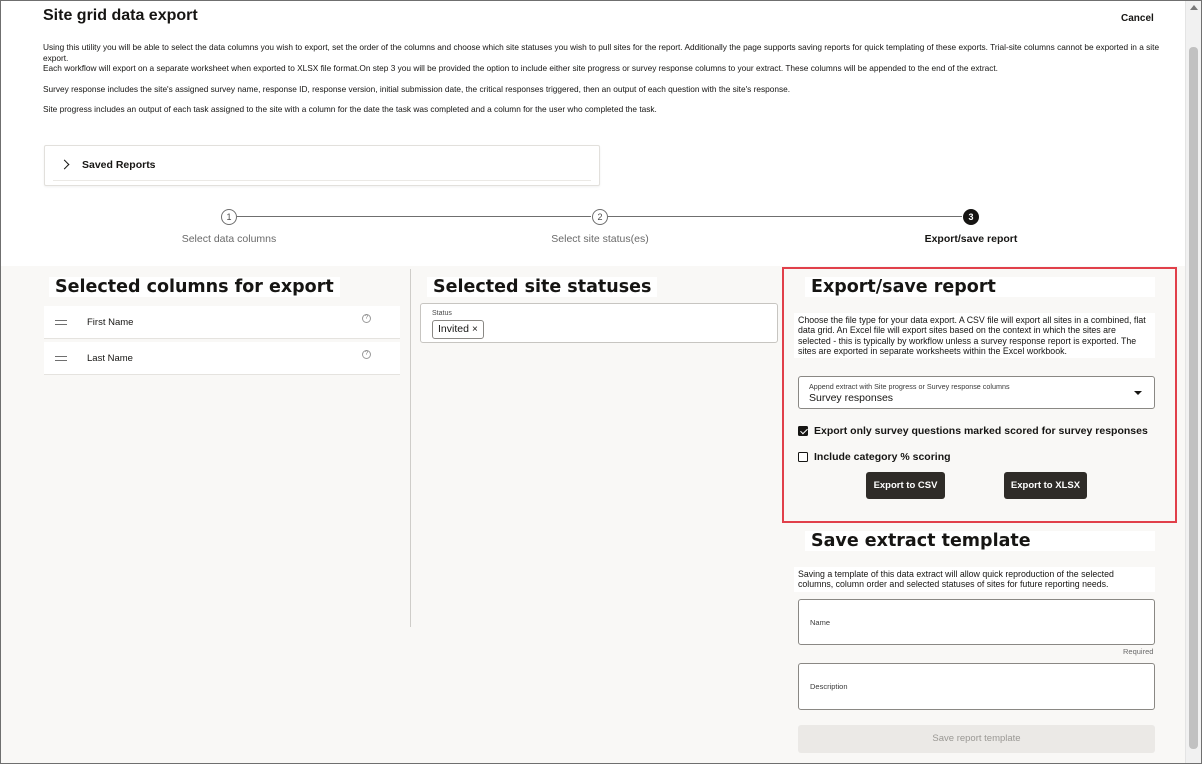 The width and height of the screenshot is (1202, 764). I want to click on scroll-up-arrow-icon, so click(1194, 7).